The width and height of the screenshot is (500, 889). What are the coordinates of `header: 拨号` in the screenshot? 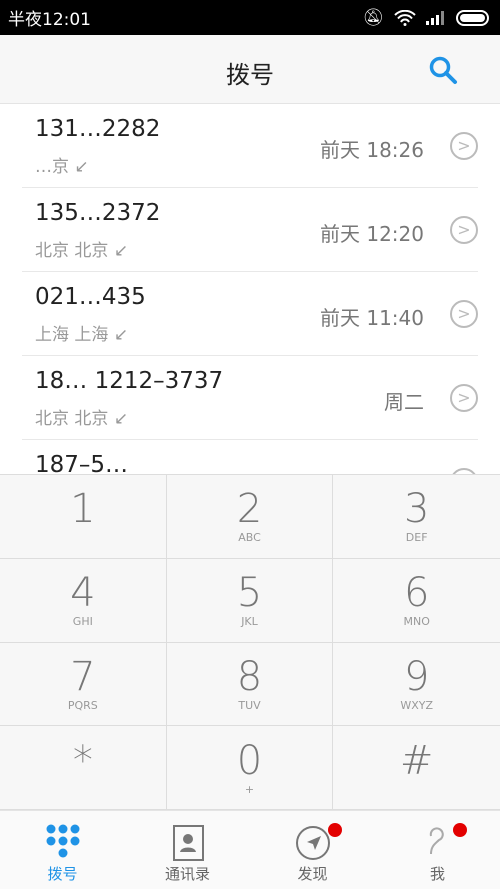 It's located at (250, 69).